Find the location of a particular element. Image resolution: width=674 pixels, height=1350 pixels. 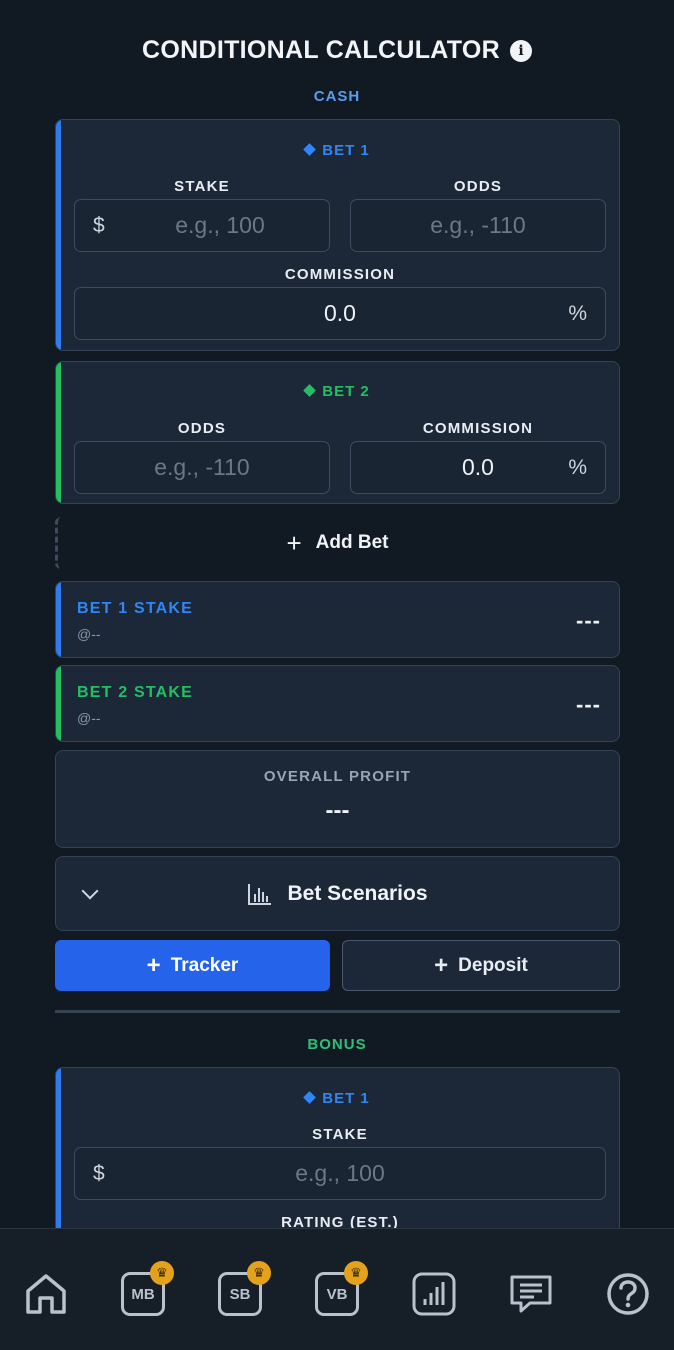

bet1-commission-input: 0.0 % is located at coordinates (340, 313).